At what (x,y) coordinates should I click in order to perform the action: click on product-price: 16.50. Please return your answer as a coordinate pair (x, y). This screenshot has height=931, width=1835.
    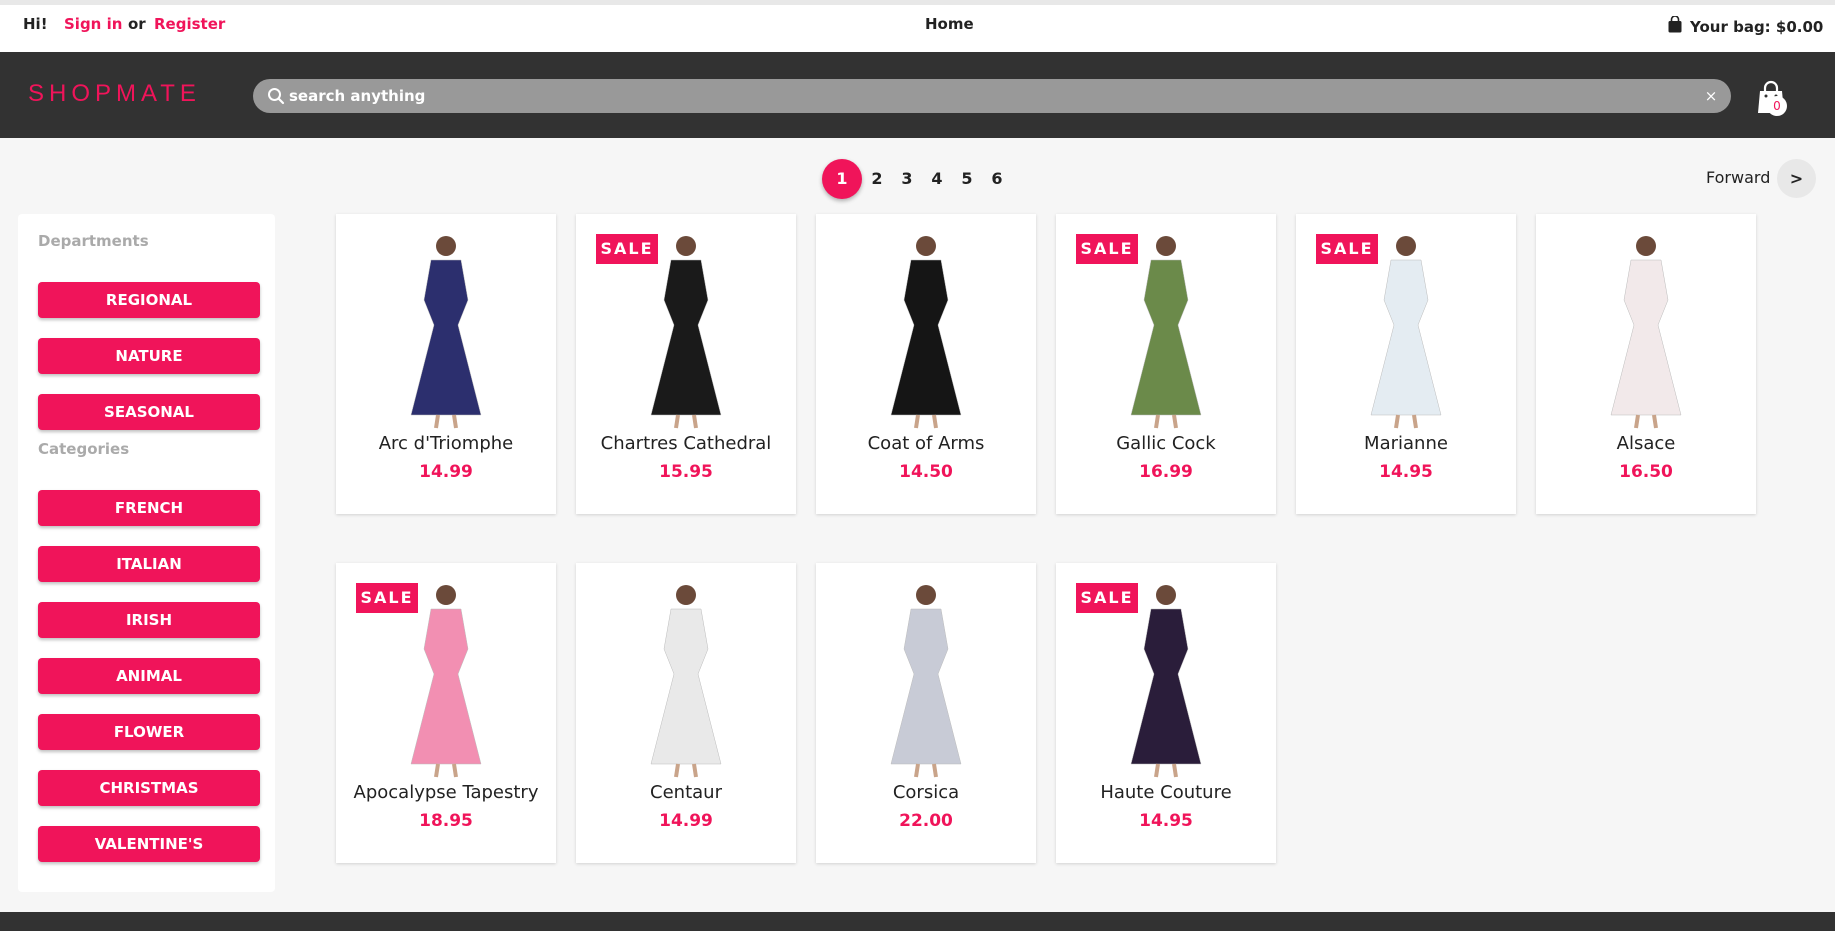
    Looking at the image, I should click on (1646, 472).